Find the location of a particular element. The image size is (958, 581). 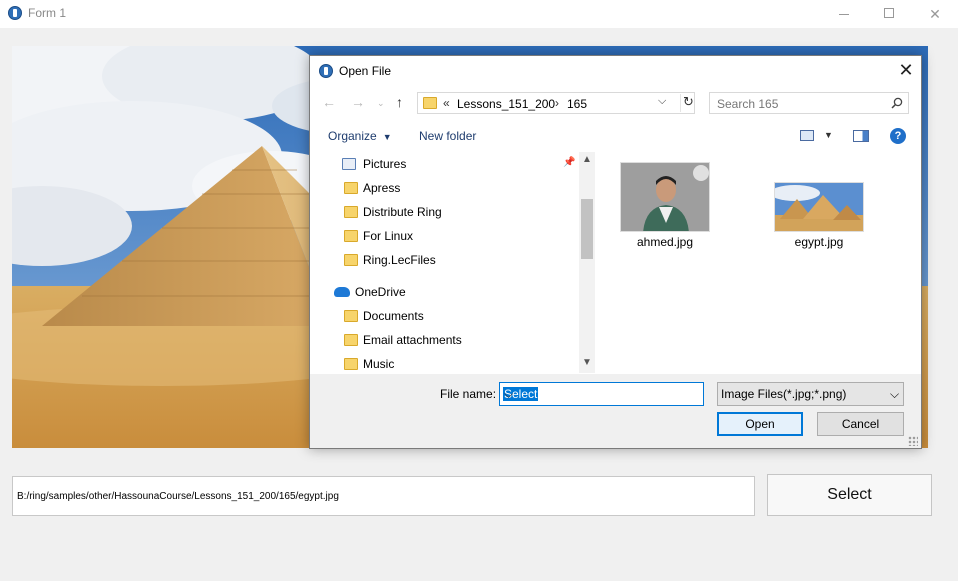

nav-item-apress: Apress is located at coordinates (445, 188).